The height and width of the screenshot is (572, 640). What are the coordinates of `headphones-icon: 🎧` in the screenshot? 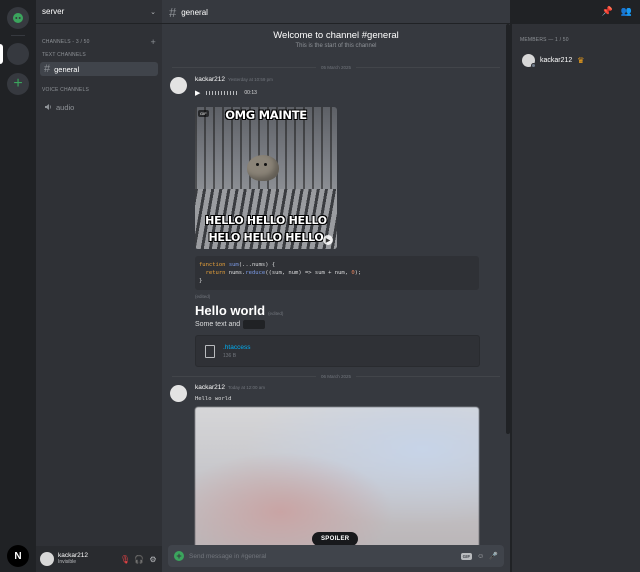 It's located at (139, 559).